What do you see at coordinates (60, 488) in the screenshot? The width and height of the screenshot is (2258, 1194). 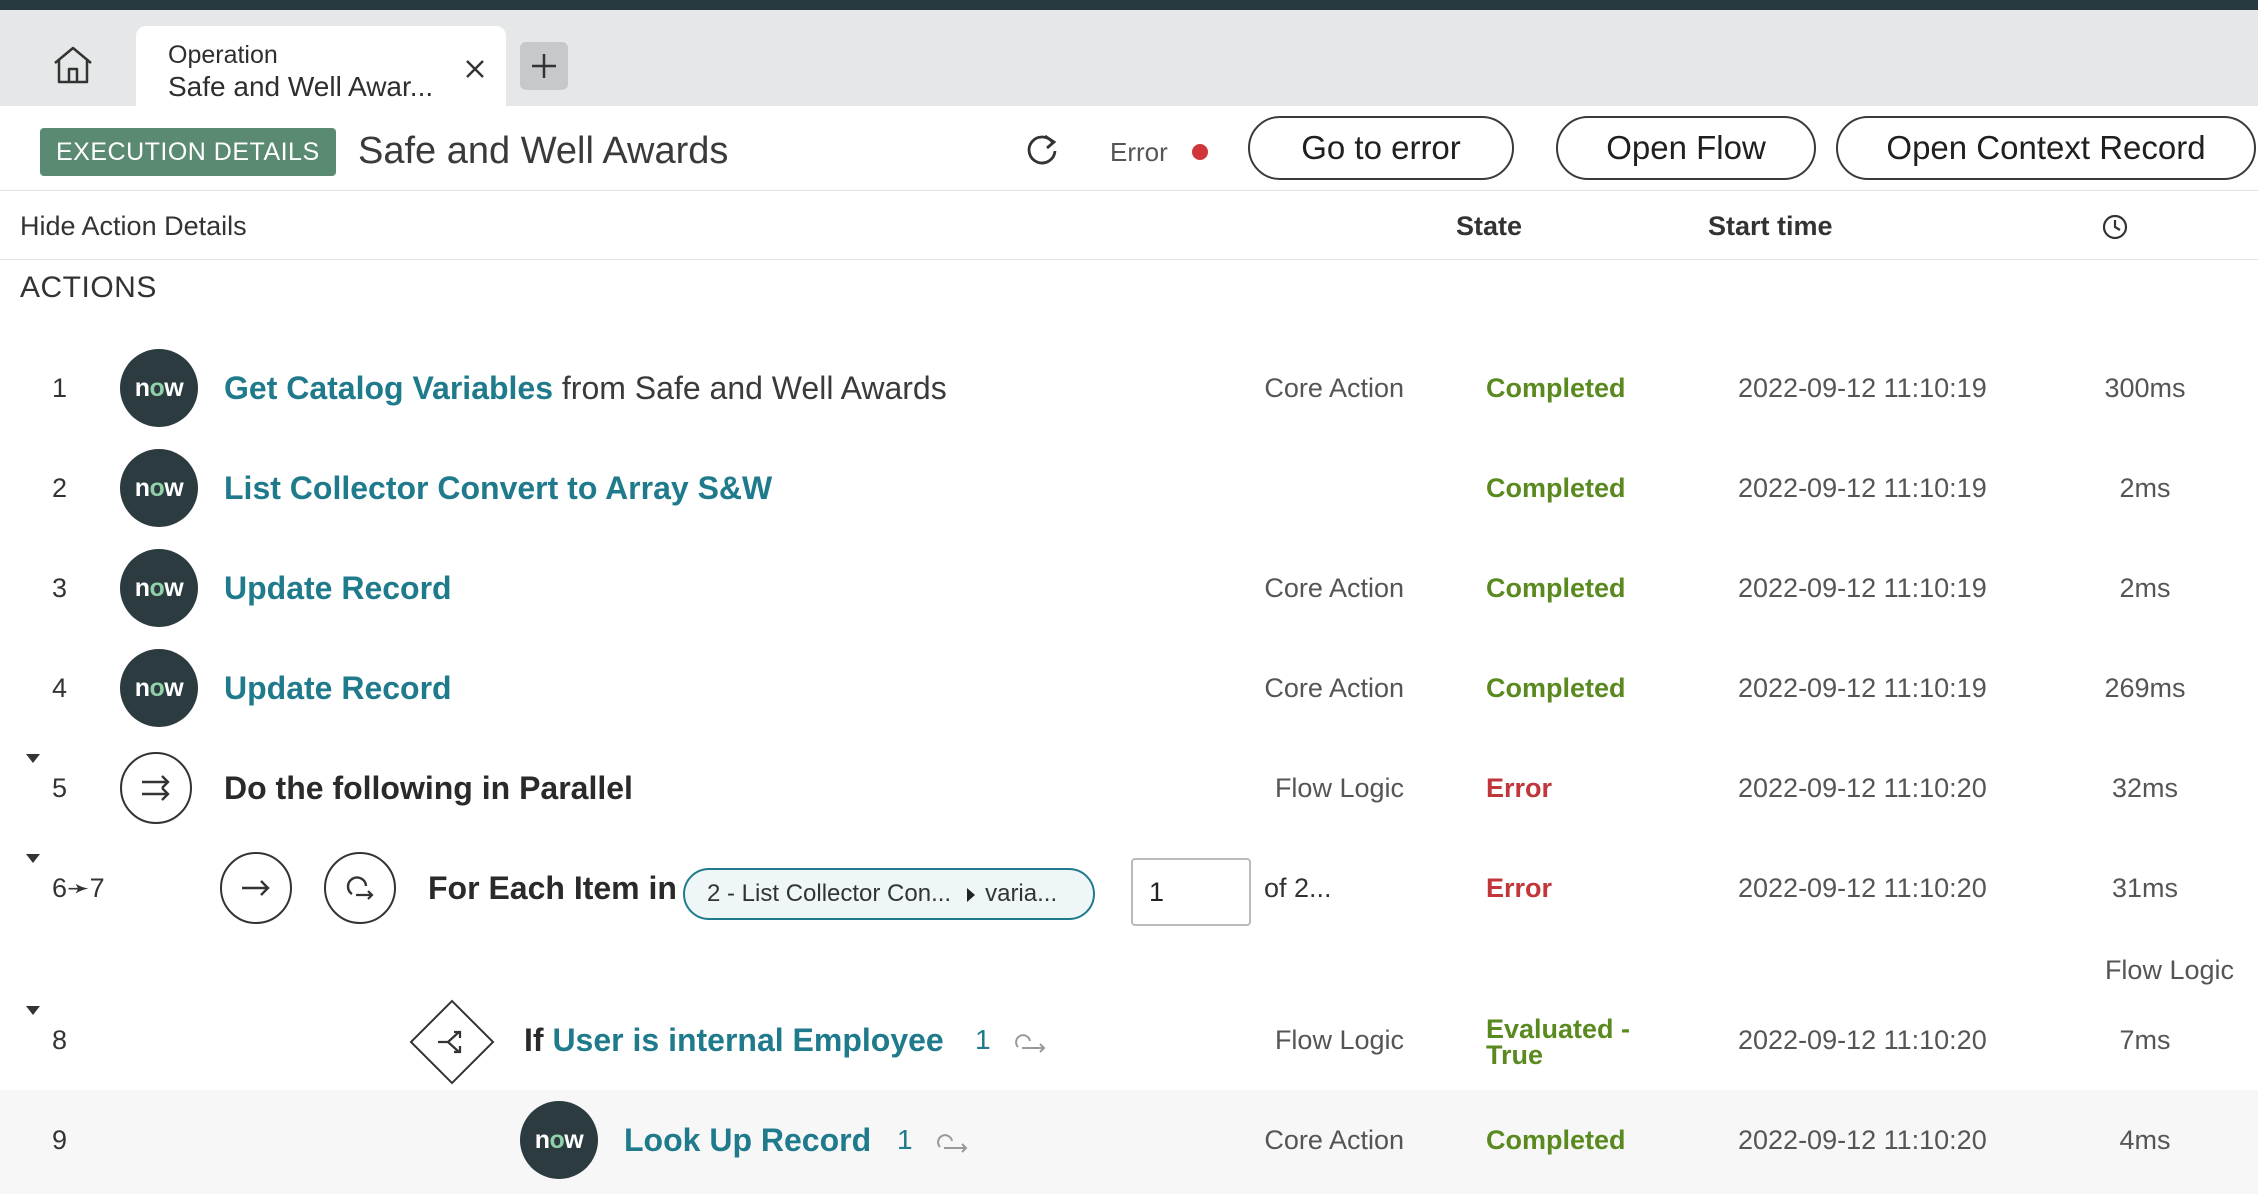 I see `row-number: 2` at bounding box center [60, 488].